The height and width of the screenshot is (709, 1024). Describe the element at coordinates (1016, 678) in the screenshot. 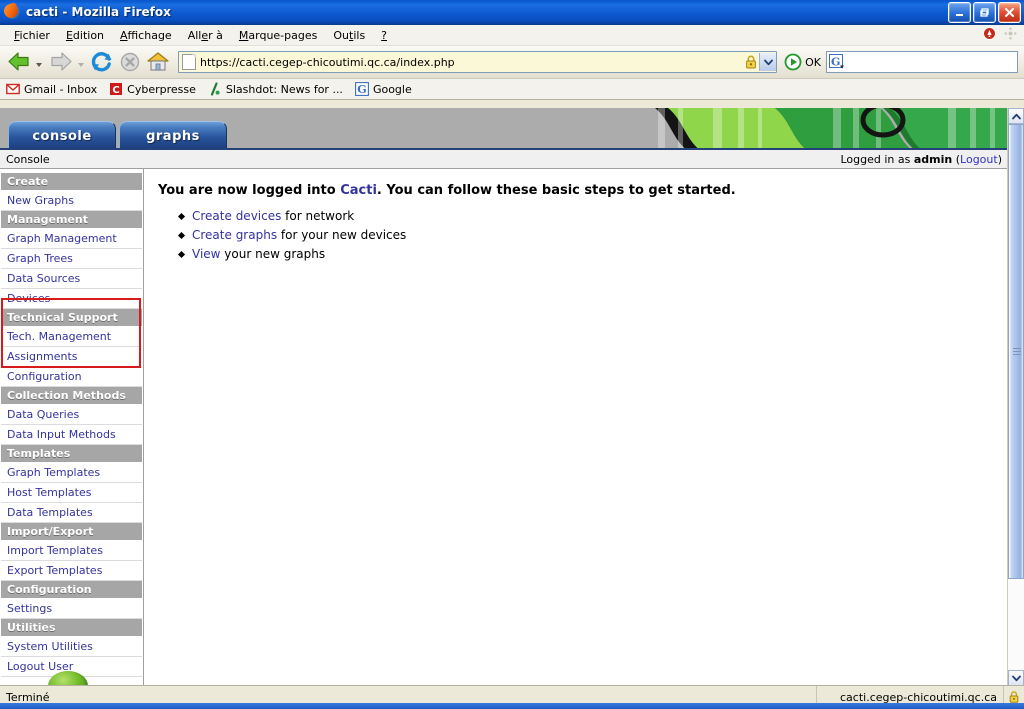

I see `scroll-down-button` at that location.